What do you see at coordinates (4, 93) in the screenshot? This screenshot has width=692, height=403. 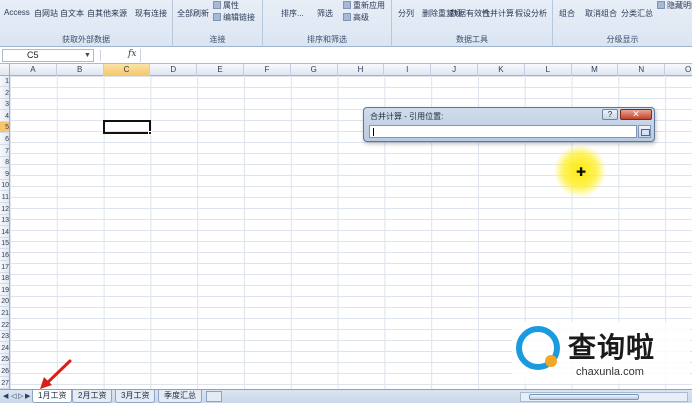 I see `row-header-2: 2` at bounding box center [4, 93].